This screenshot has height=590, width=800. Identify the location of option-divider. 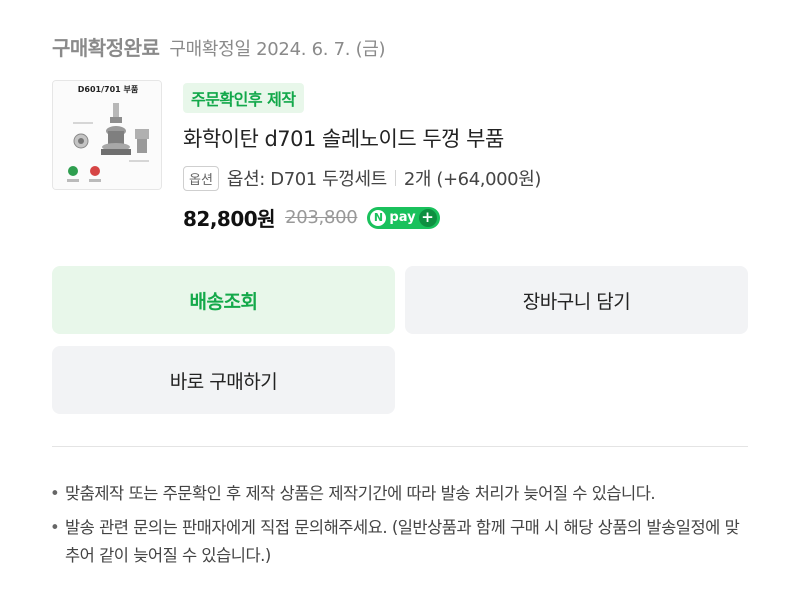
(395, 178).